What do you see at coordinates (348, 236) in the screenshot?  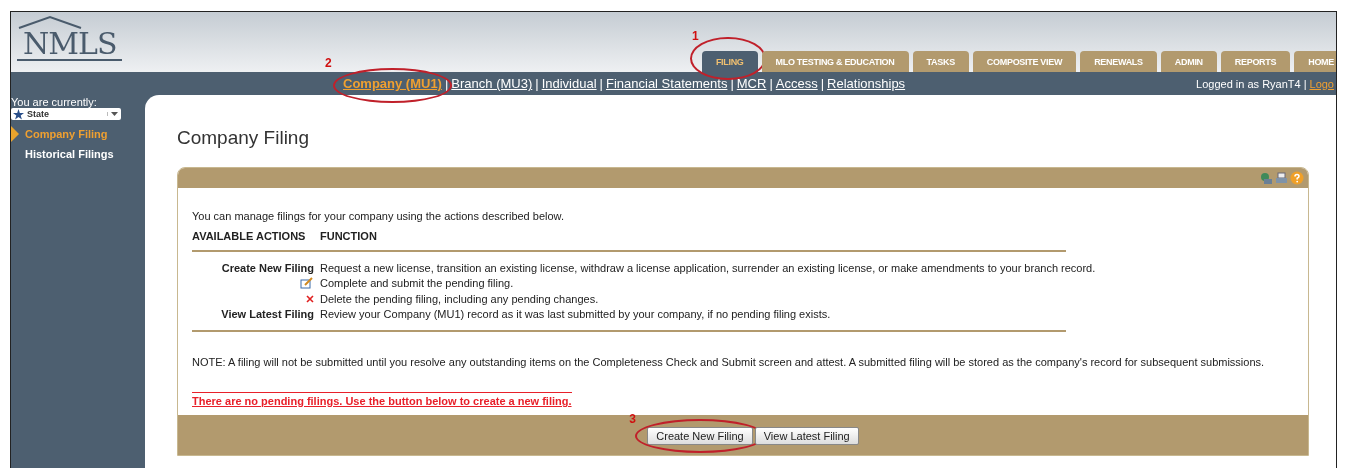 I see `column-header: FUNCTION` at bounding box center [348, 236].